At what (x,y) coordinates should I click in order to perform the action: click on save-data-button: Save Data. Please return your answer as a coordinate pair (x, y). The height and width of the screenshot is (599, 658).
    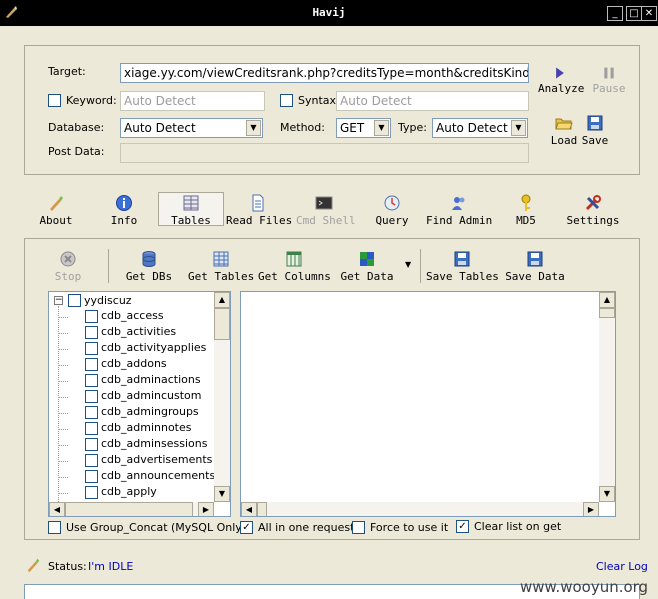
    Looking at the image, I should click on (535, 266).